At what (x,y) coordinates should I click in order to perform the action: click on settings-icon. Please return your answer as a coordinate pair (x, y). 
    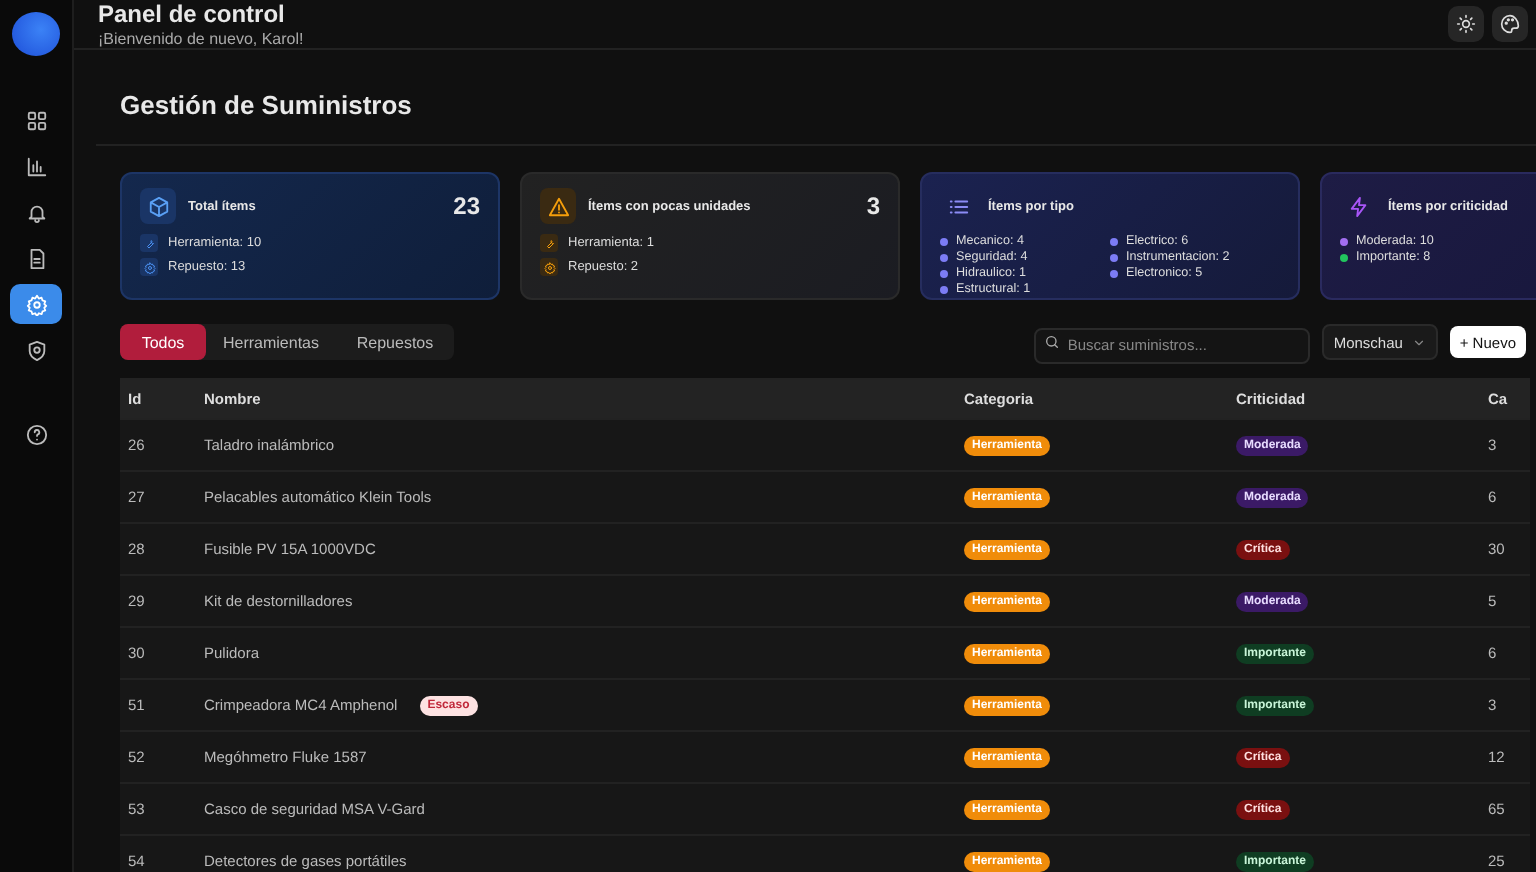
    Looking at the image, I should click on (36, 304).